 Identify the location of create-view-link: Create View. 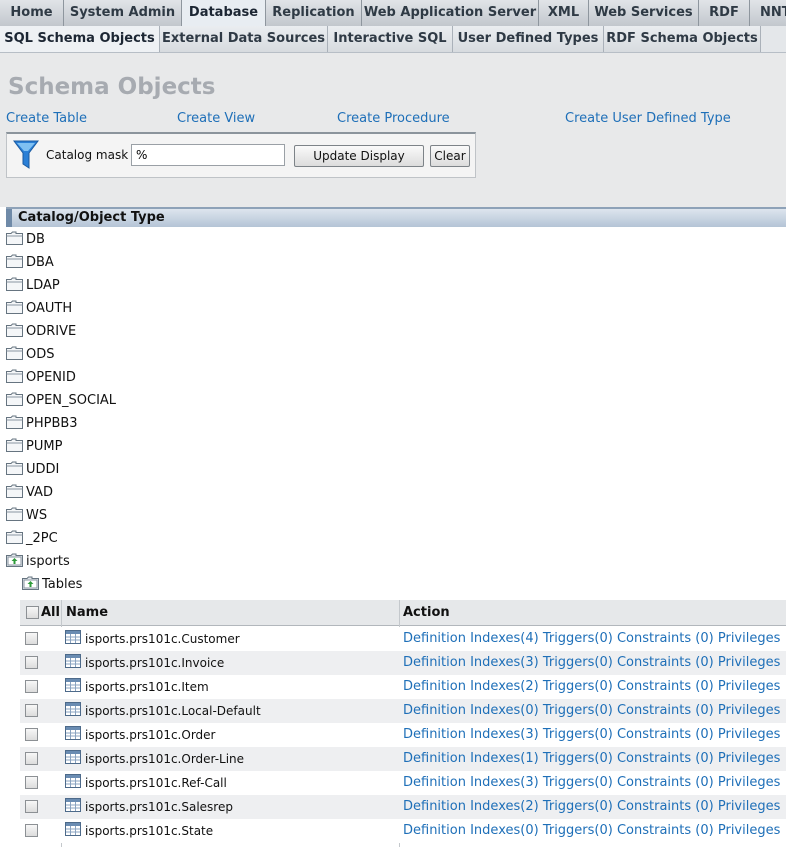
(216, 118).